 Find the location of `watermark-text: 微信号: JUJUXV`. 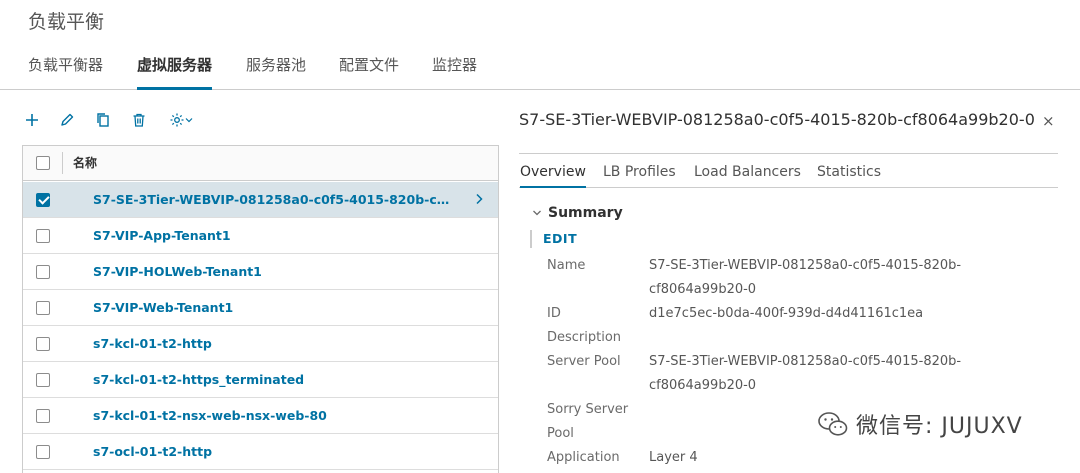

watermark-text: 微信号: JUJUXV is located at coordinates (939, 426).